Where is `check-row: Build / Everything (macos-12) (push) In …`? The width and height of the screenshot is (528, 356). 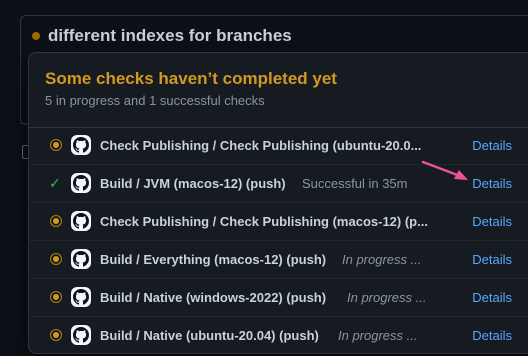 check-row: Build / Everything (macos-12) (push) In … is located at coordinates (278, 260).